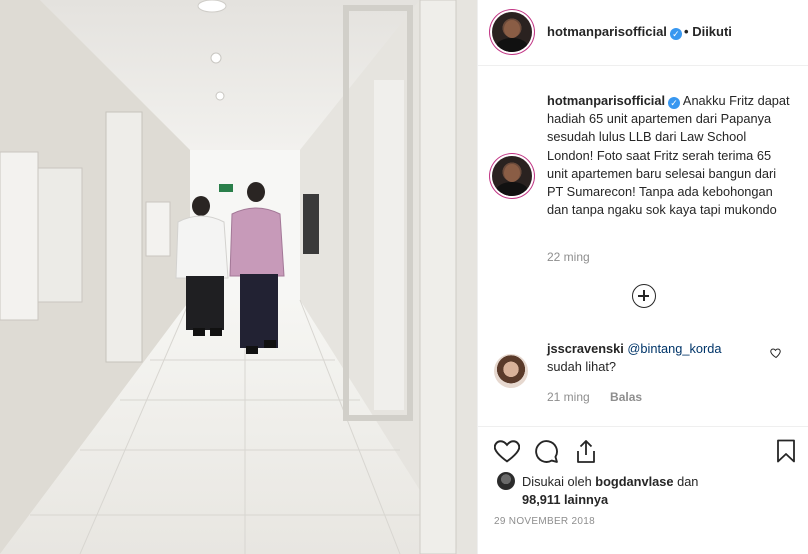 This screenshot has height=554, width=808. Describe the element at coordinates (541, 499) in the screenshot. I see `likes-count: 98,911` at that location.